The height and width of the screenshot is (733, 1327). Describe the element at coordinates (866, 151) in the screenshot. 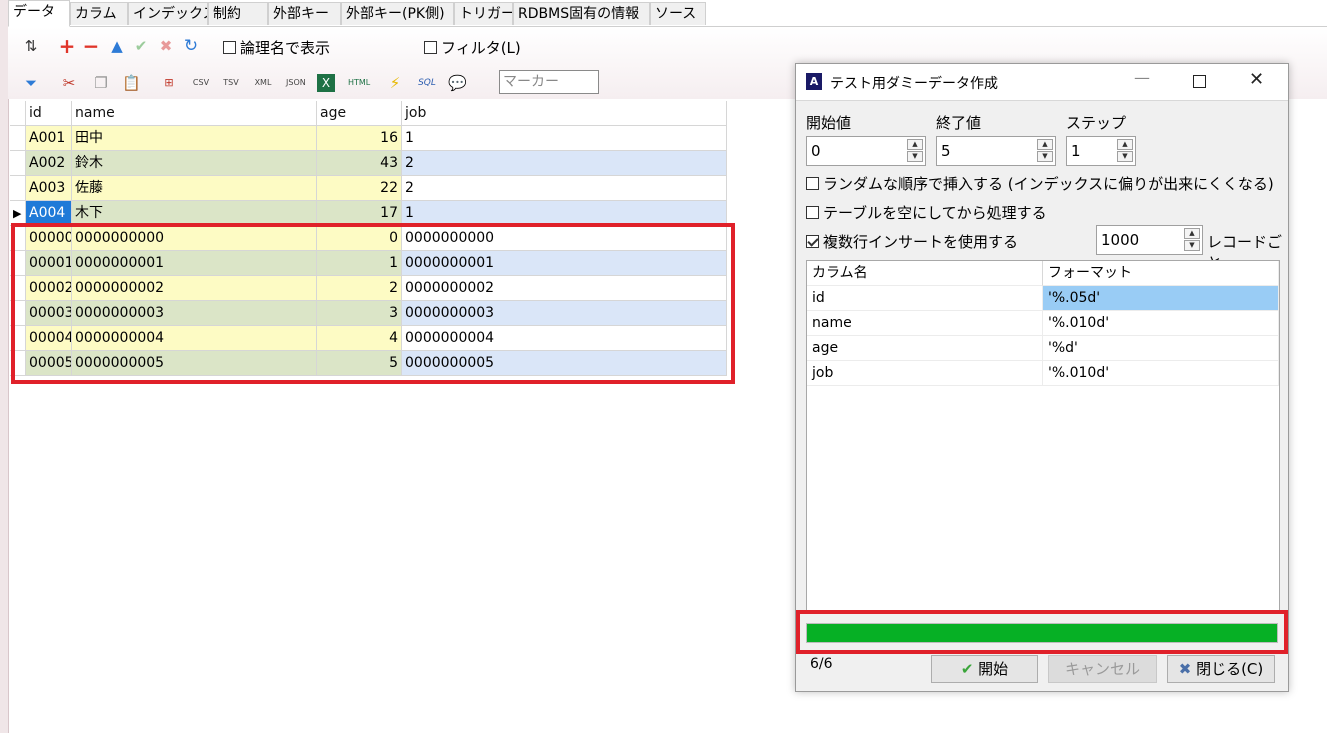

I see `start-value-spinner: 0 ▲ ▼` at that location.